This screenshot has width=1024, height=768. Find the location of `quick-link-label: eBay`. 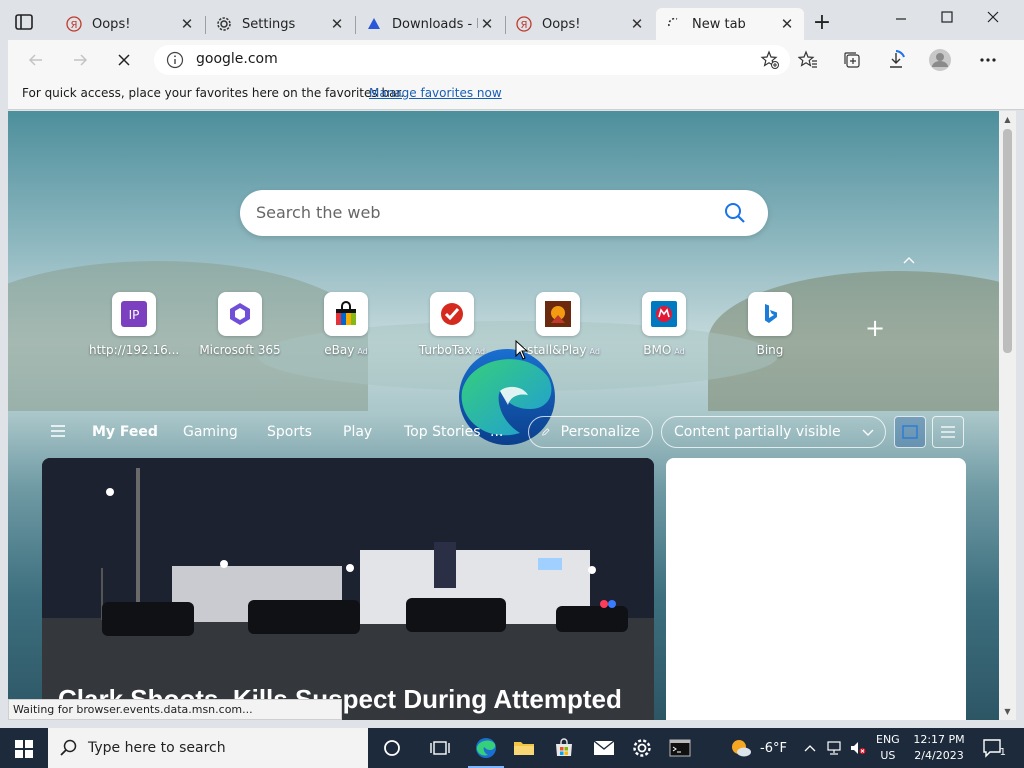

quick-link-label: eBay is located at coordinates (339, 350).